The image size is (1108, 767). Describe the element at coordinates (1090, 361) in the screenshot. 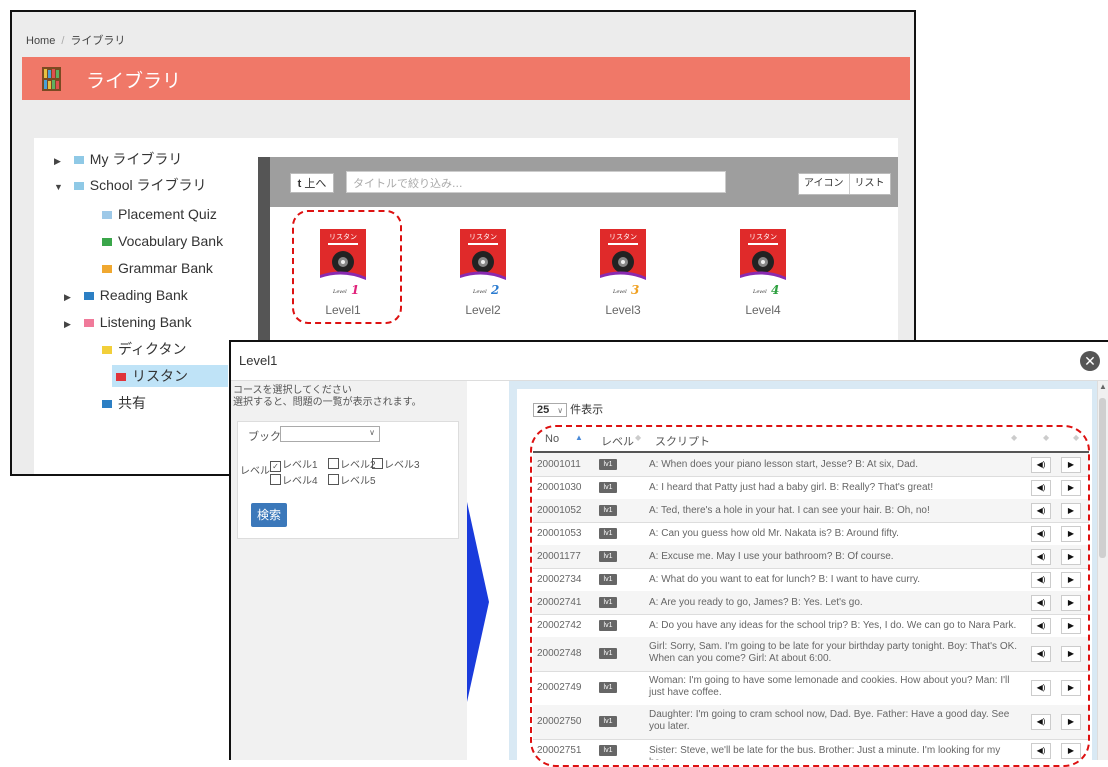

I see `close-icon: ✕` at that location.